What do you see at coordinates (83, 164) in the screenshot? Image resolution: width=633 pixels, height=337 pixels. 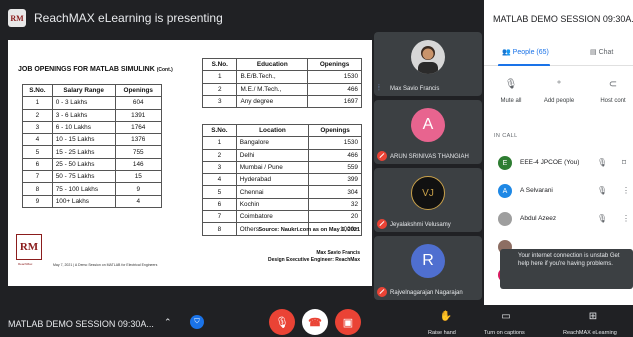 I see `table-cell: 25 - 50 Lakhs` at bounding box center [83, 164].